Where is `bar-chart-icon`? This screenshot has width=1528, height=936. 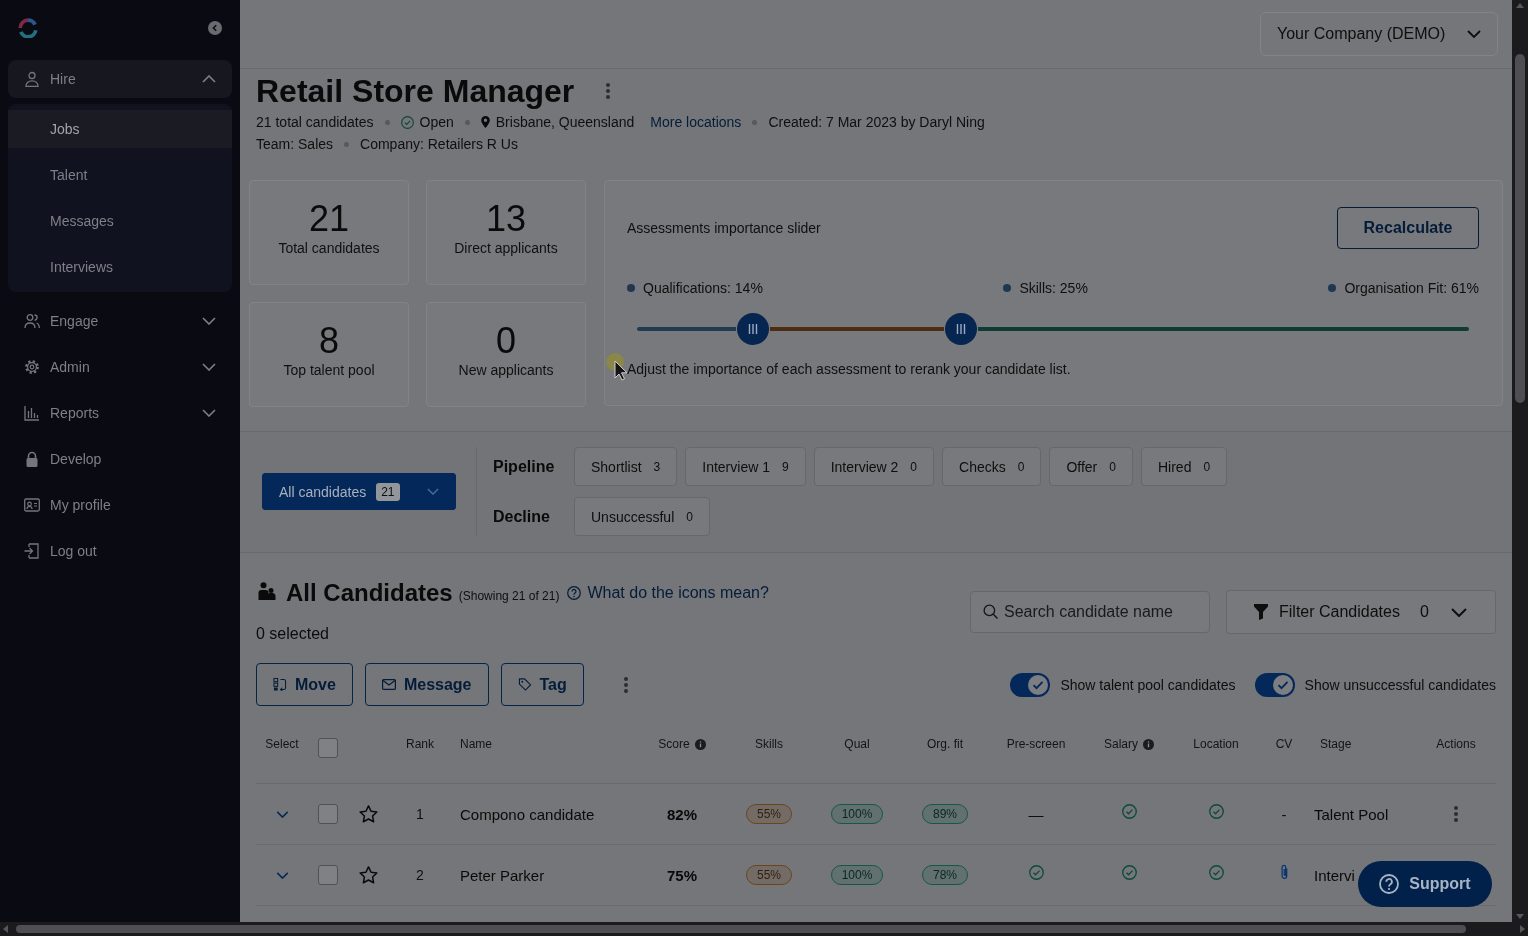 bar-chart-icon is located at coordinates (32, 413).